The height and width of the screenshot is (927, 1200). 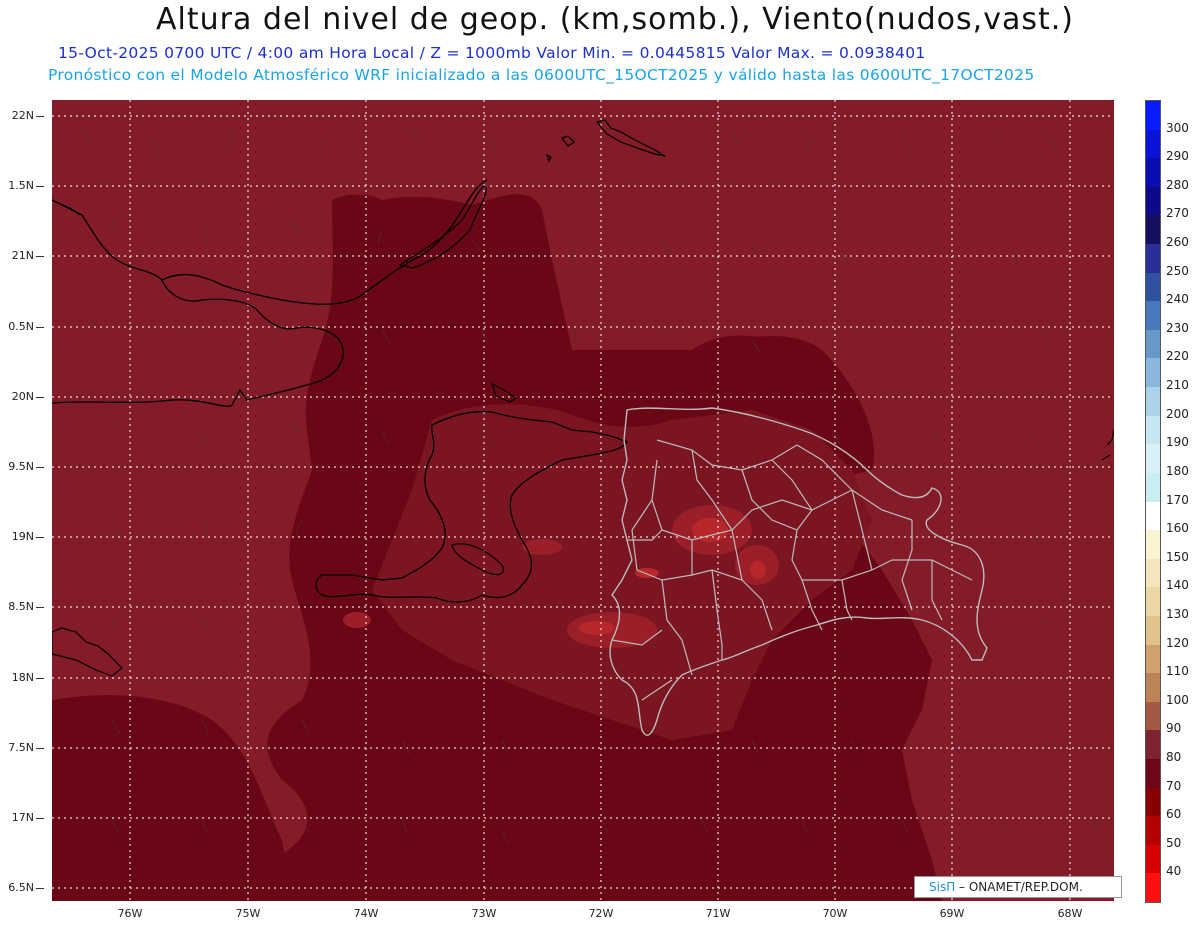 I want to click on colorbar-label: 150, so click(x=1177, y=556).